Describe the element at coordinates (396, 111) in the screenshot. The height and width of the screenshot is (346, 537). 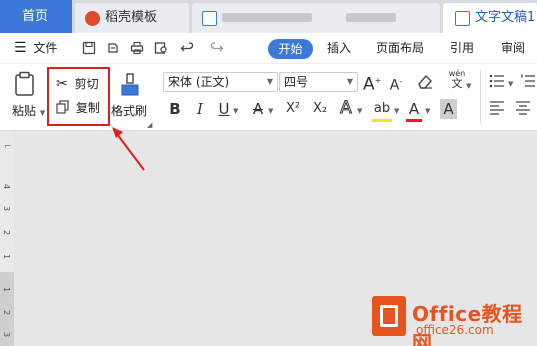
I see `highlight-dropdown-icon: ▼` at that location.